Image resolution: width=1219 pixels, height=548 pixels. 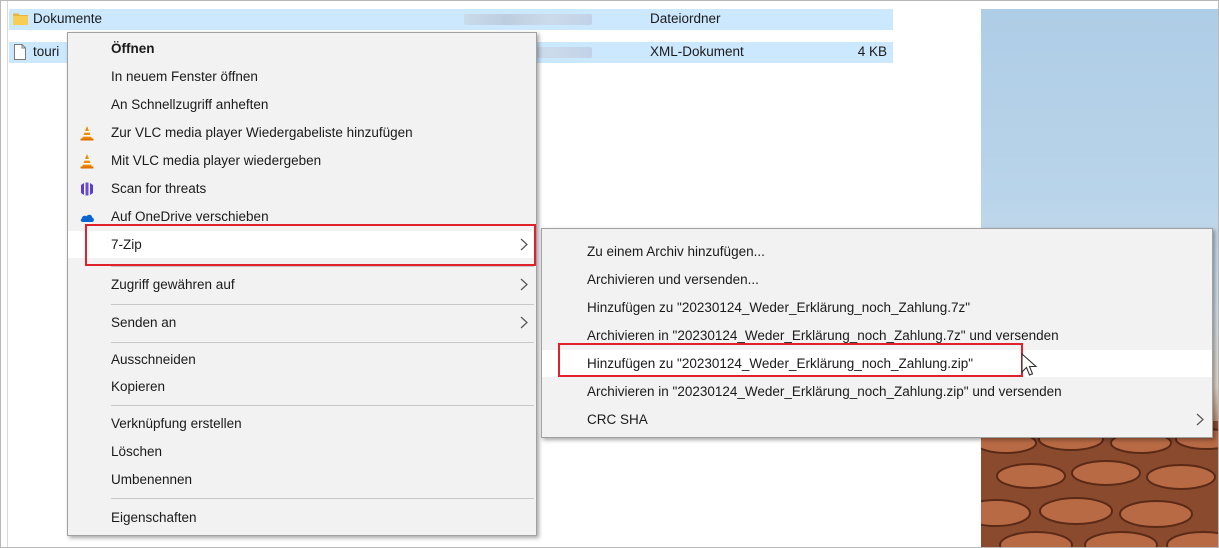 I want to click on menu-item-label: Mit VLC media player wiedergeben, so click(x=216, y=160).